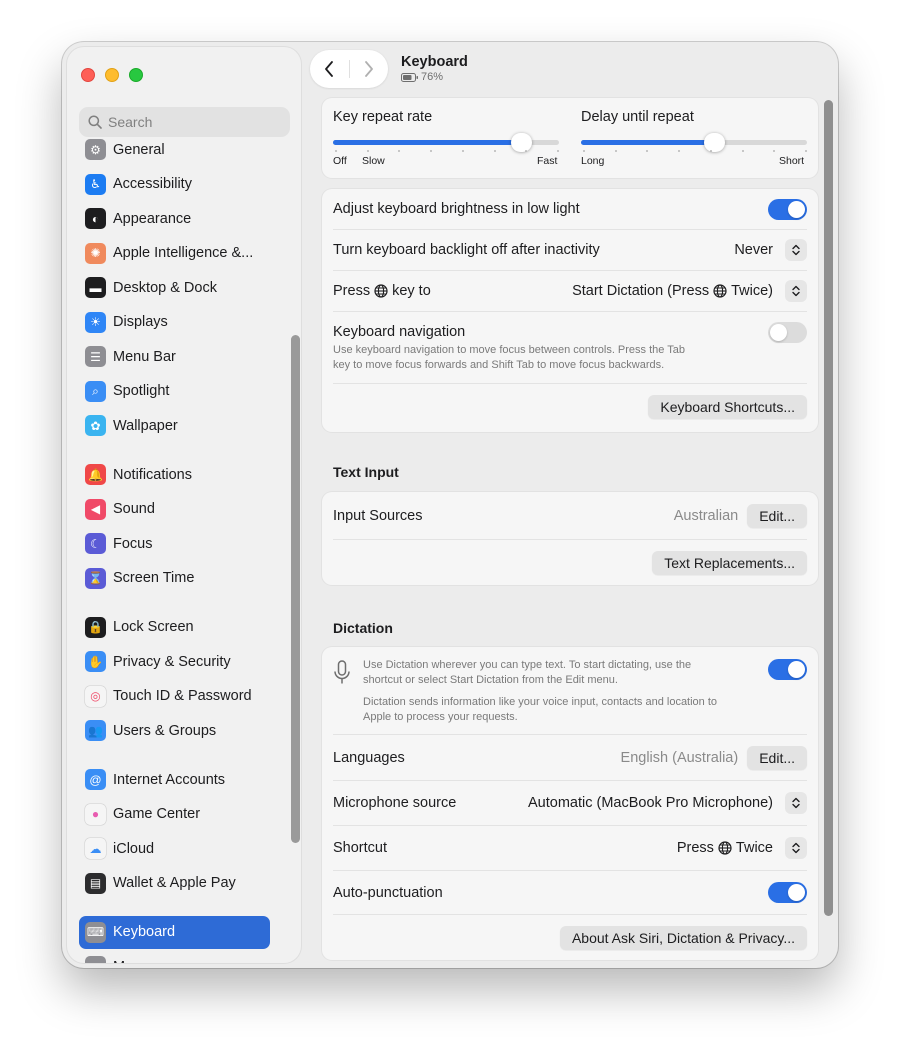 This screenshot has height=1051, width=900. What do you see at coordinates (360, 848) in the screenshot?
I see `shortcut-label: Shortcut` at bounding box center [360, 848].